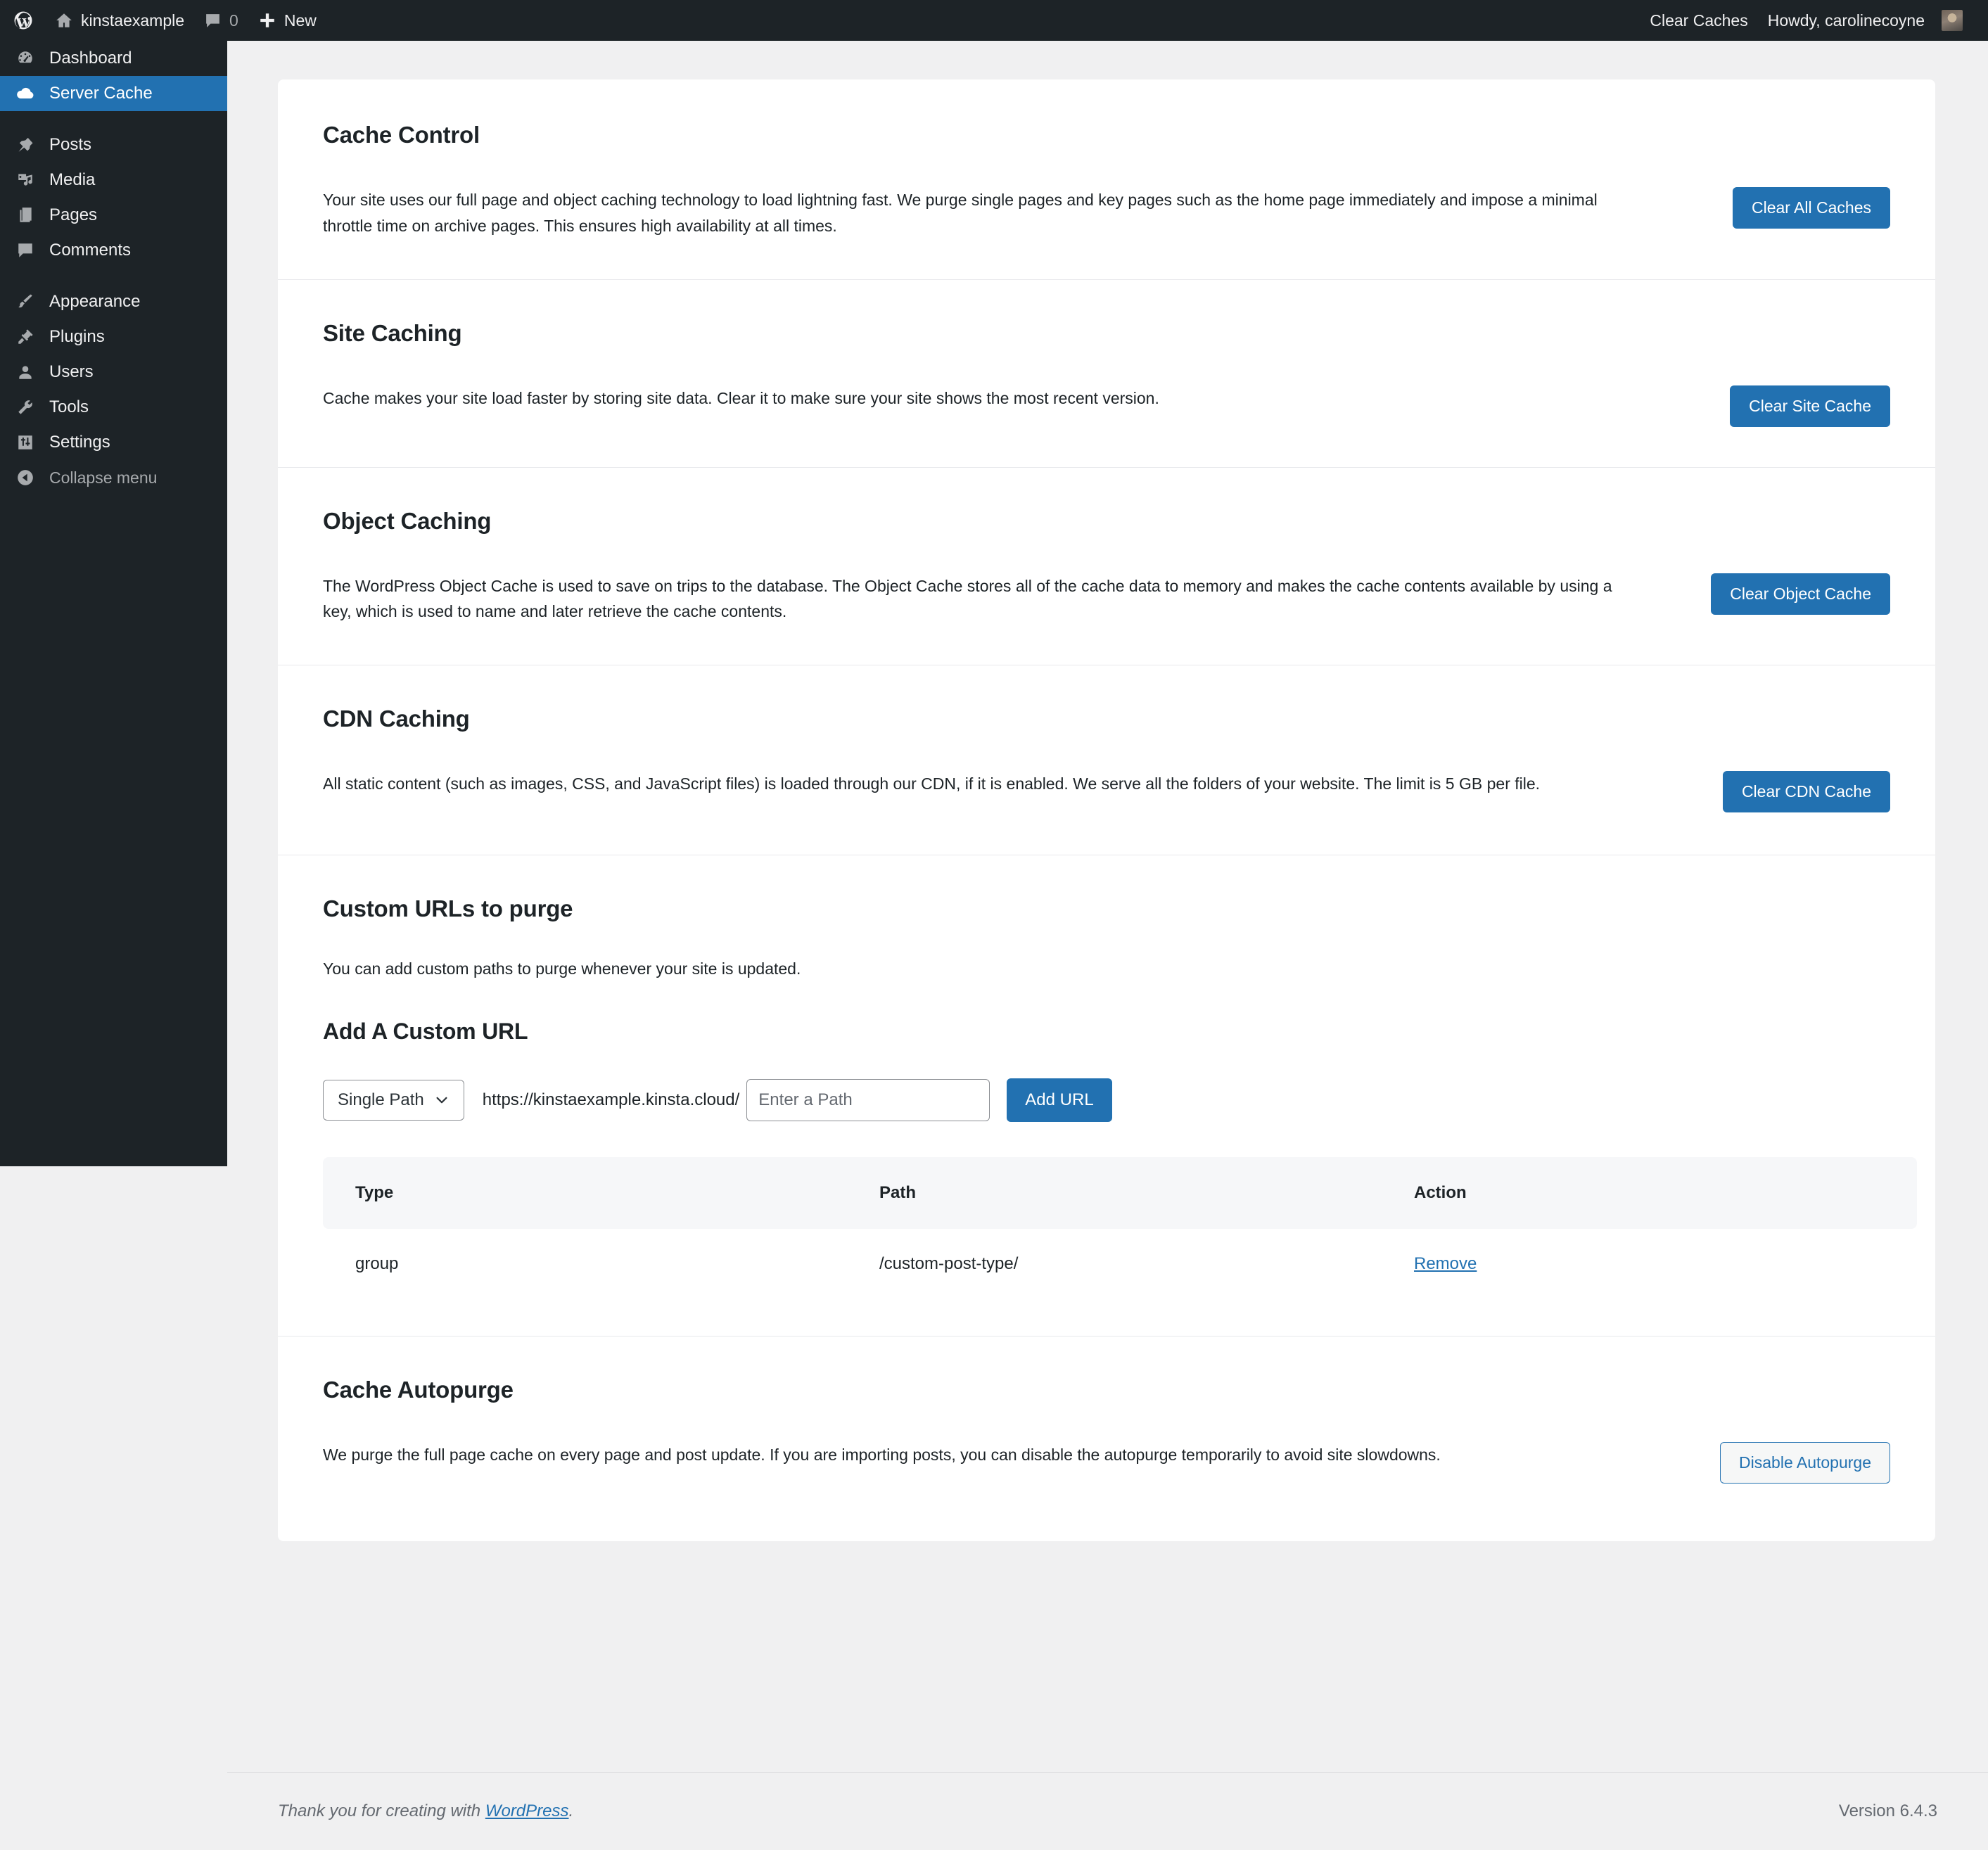 This screenshot has height=1850, width=1988. I want to click on clear-caches-menu-button: Clear Caches, so click(1698, 20).